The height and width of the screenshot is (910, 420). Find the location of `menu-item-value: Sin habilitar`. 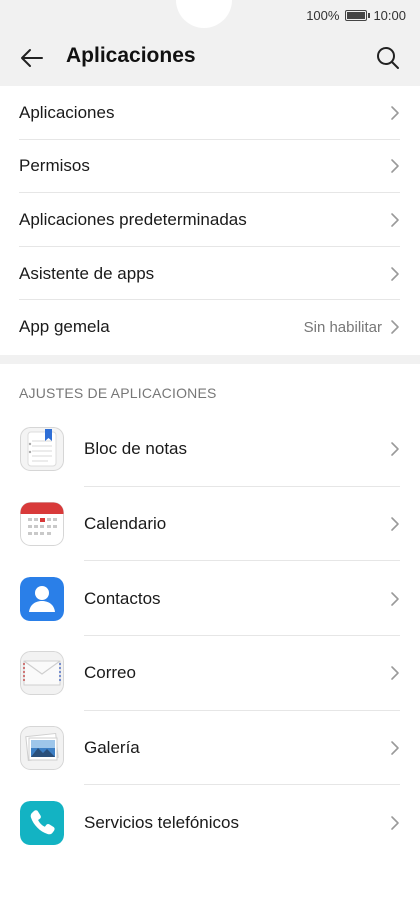

menu-item-value: Sin habilitar is located at coordinates (342, 327).